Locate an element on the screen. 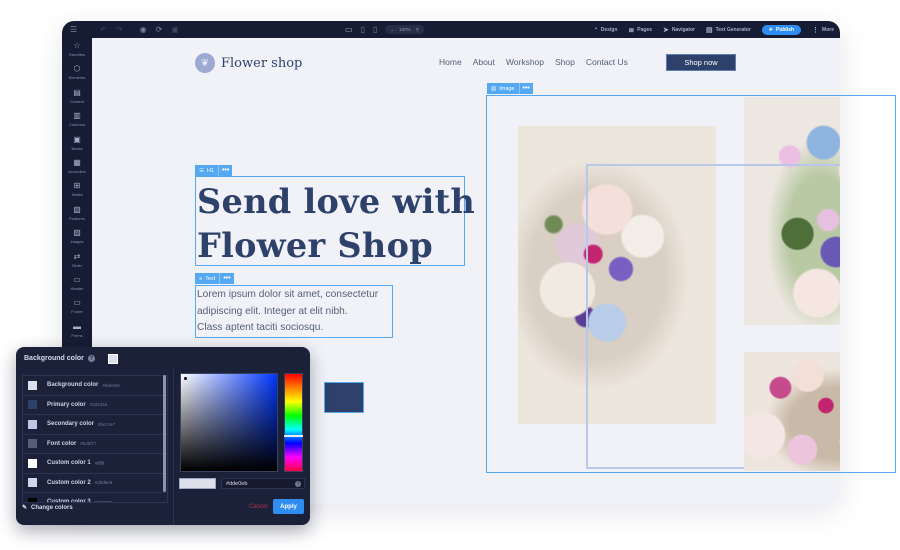  tablet-icon: ▯ is located at coordinates (363, 29).